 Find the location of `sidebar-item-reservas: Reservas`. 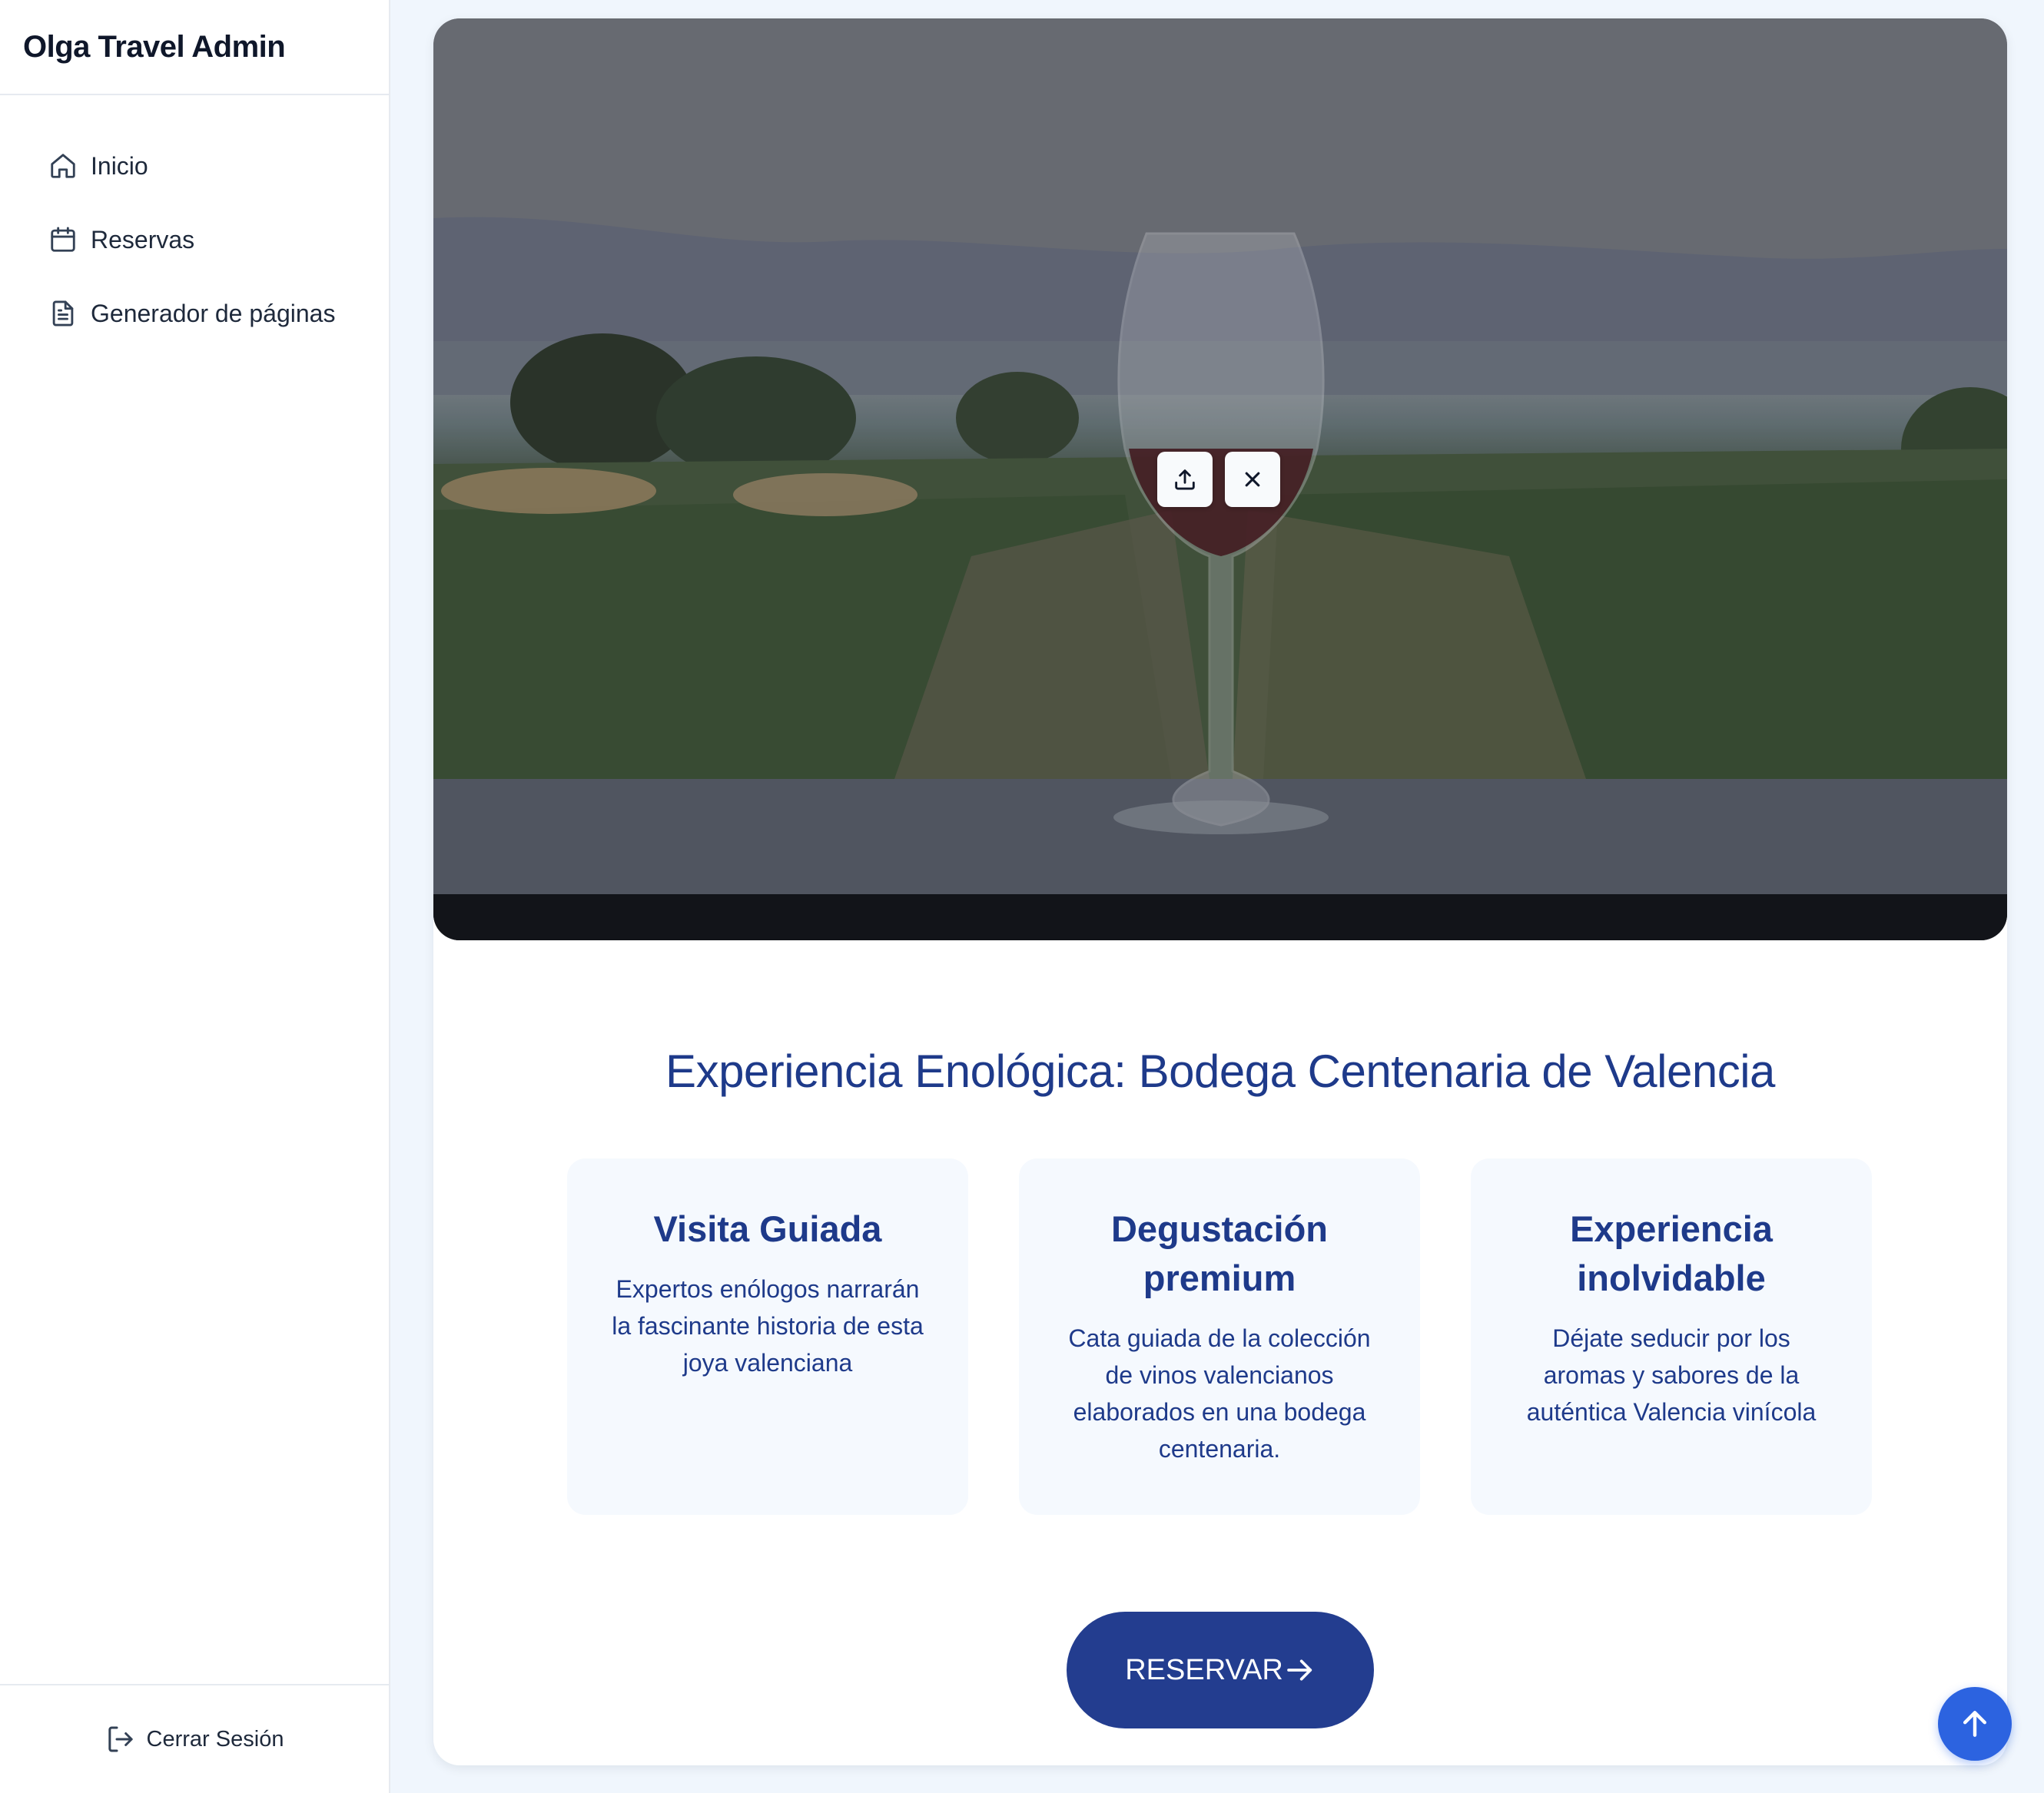

sidebar-item-reservas: Reservas is located at coordinates (194, 240).